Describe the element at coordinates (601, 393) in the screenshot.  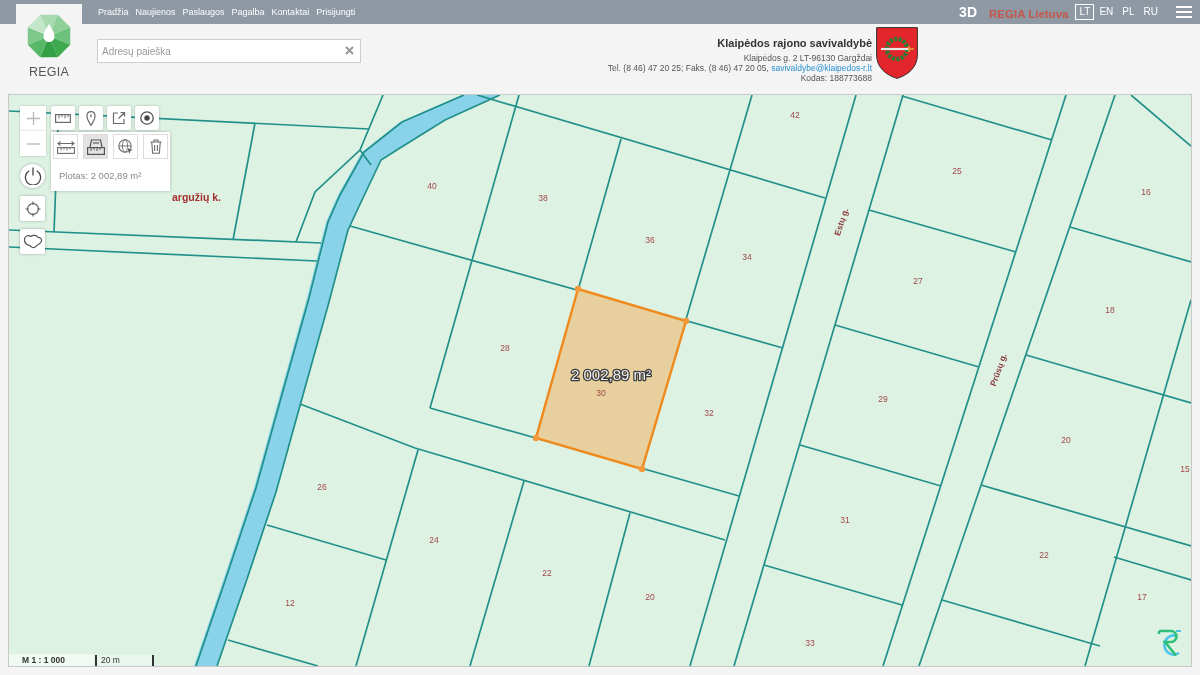
I see `parcel-number: 30` at that location.